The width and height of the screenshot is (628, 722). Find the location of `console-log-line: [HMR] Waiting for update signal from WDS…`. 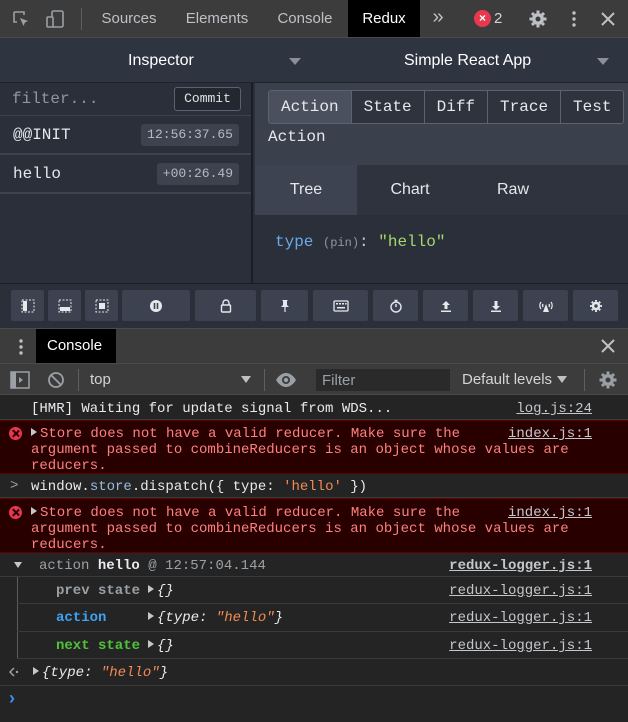

console-log-line: [HMR] Waiting for update signal from WDS… is located at coordinates (314, 407).